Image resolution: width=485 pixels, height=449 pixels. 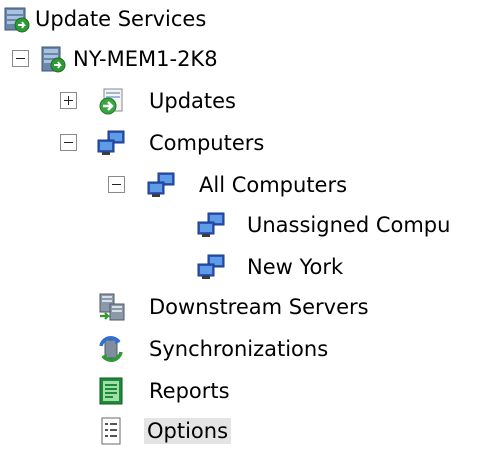 I want to click on downstream-servers-icon, so click(x=111, y=307).